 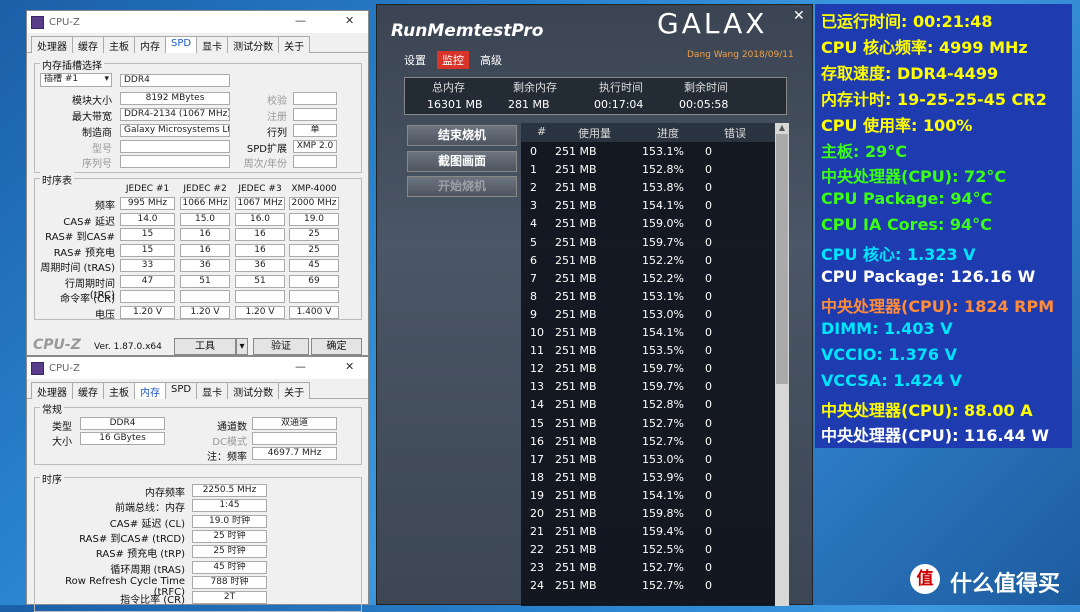 I want to click on timing-cell: 51, so click(x=205, y=281).